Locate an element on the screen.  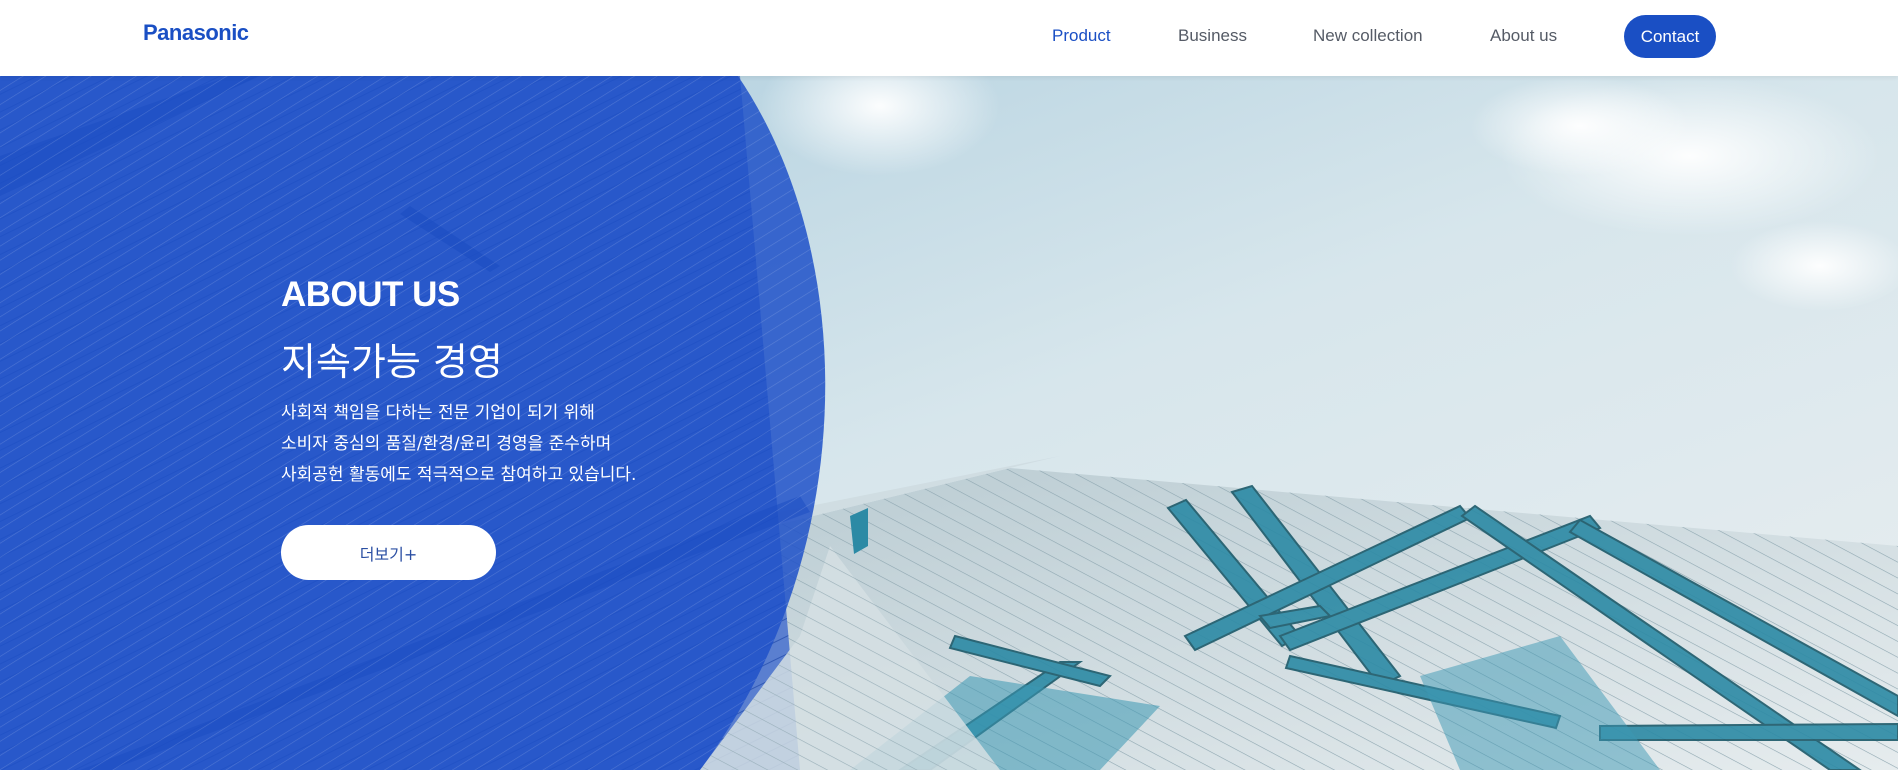
main-nav: Product Business New collection About us is located at coordinates (949, 38).